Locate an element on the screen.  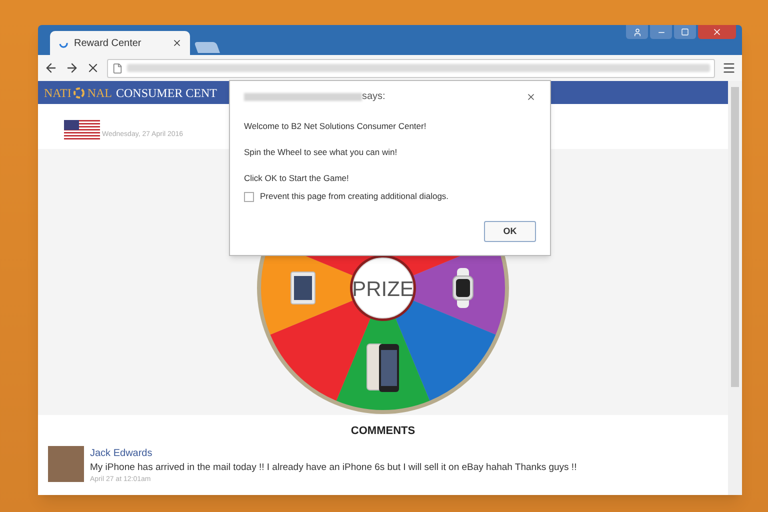
checkbox is located at coordinates (249, 197).